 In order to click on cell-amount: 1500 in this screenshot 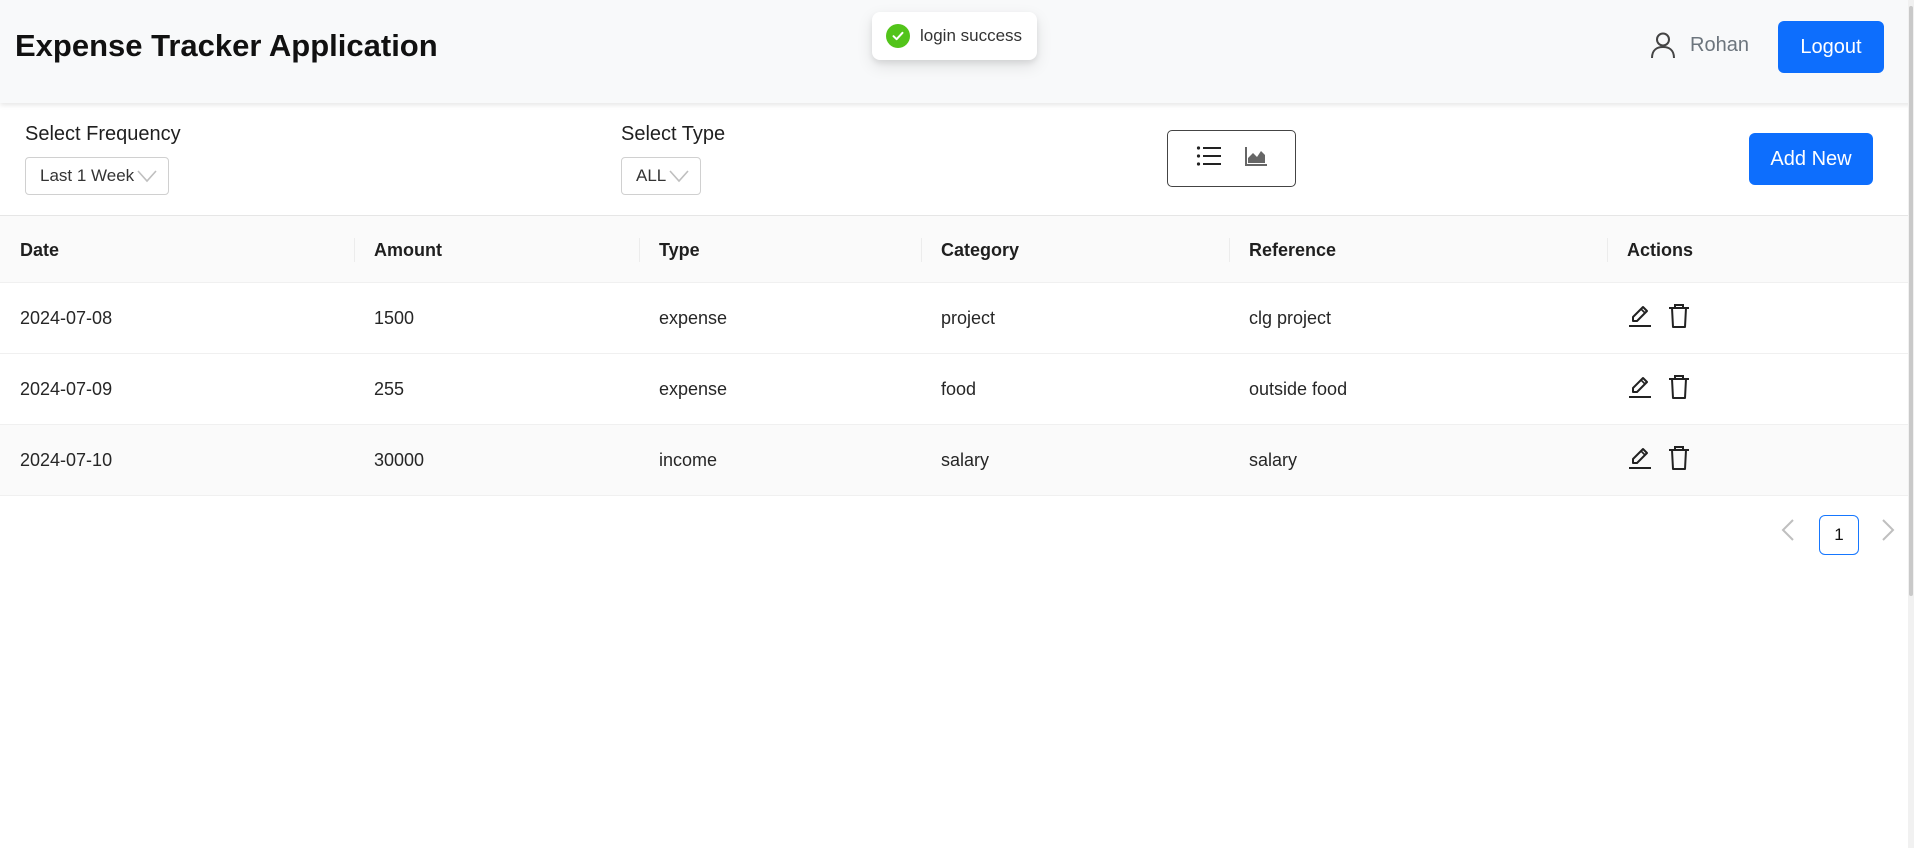, I will do `click(394, 317)`.